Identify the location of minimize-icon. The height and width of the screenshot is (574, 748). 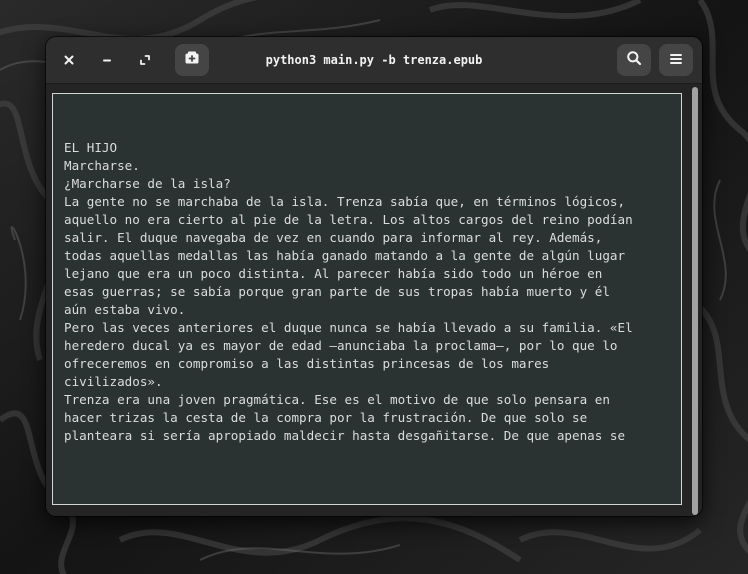
(107, 60).